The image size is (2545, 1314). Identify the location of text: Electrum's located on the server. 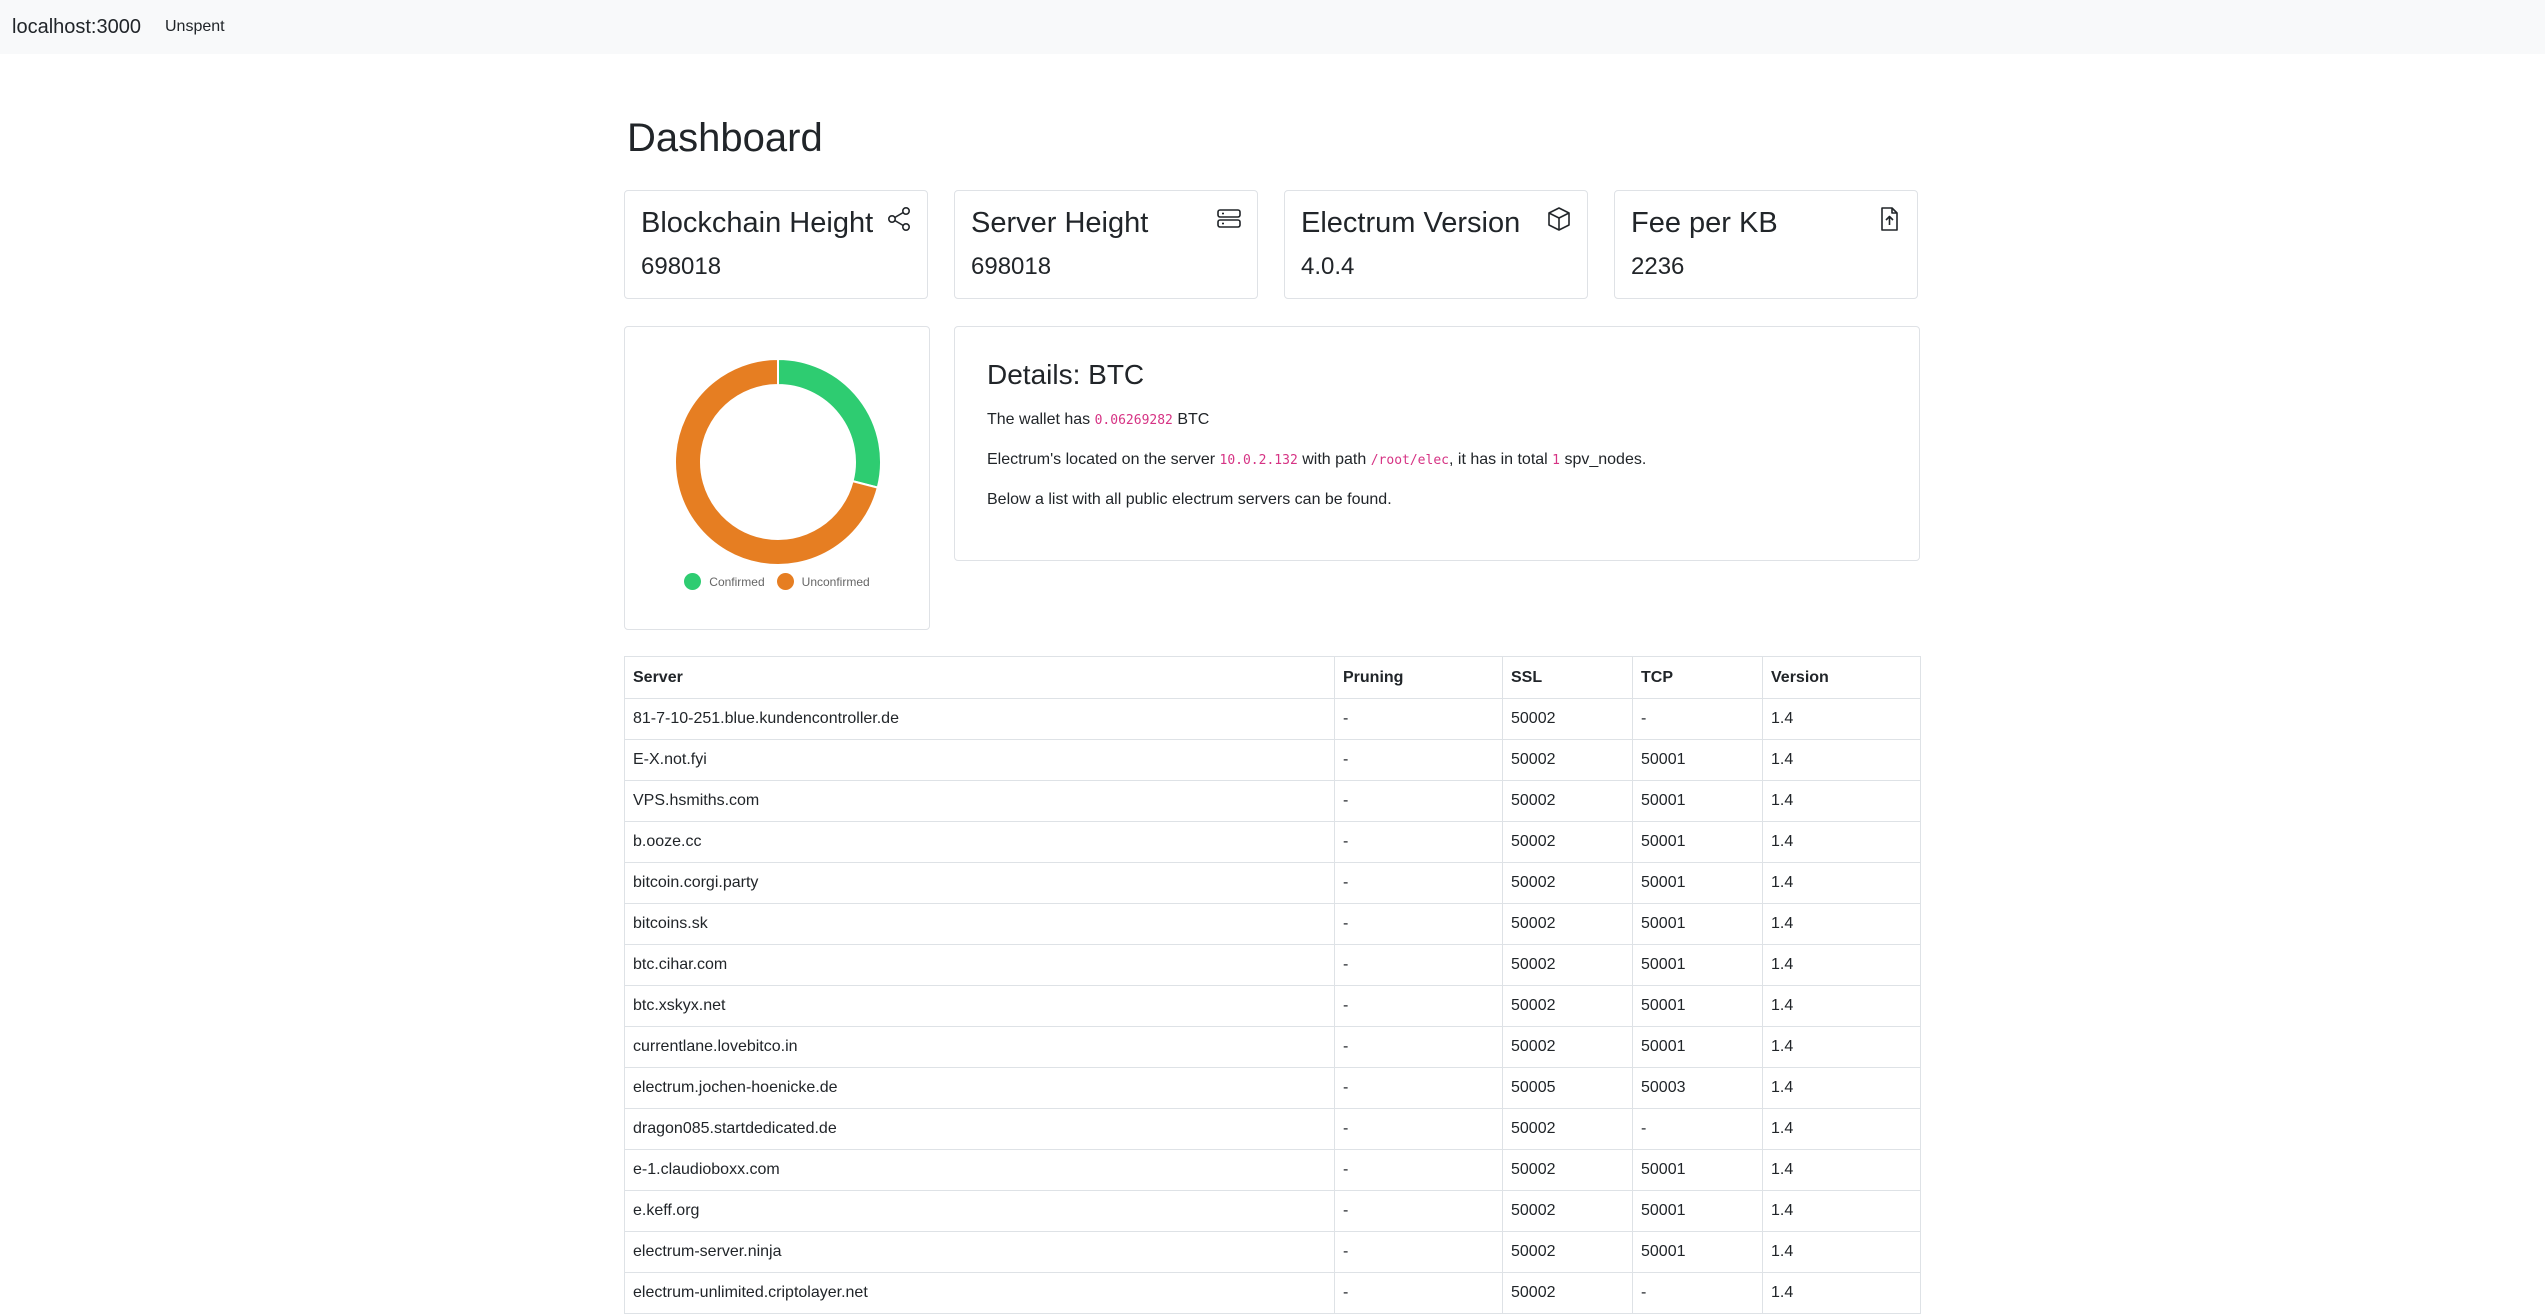
(1103, 459).